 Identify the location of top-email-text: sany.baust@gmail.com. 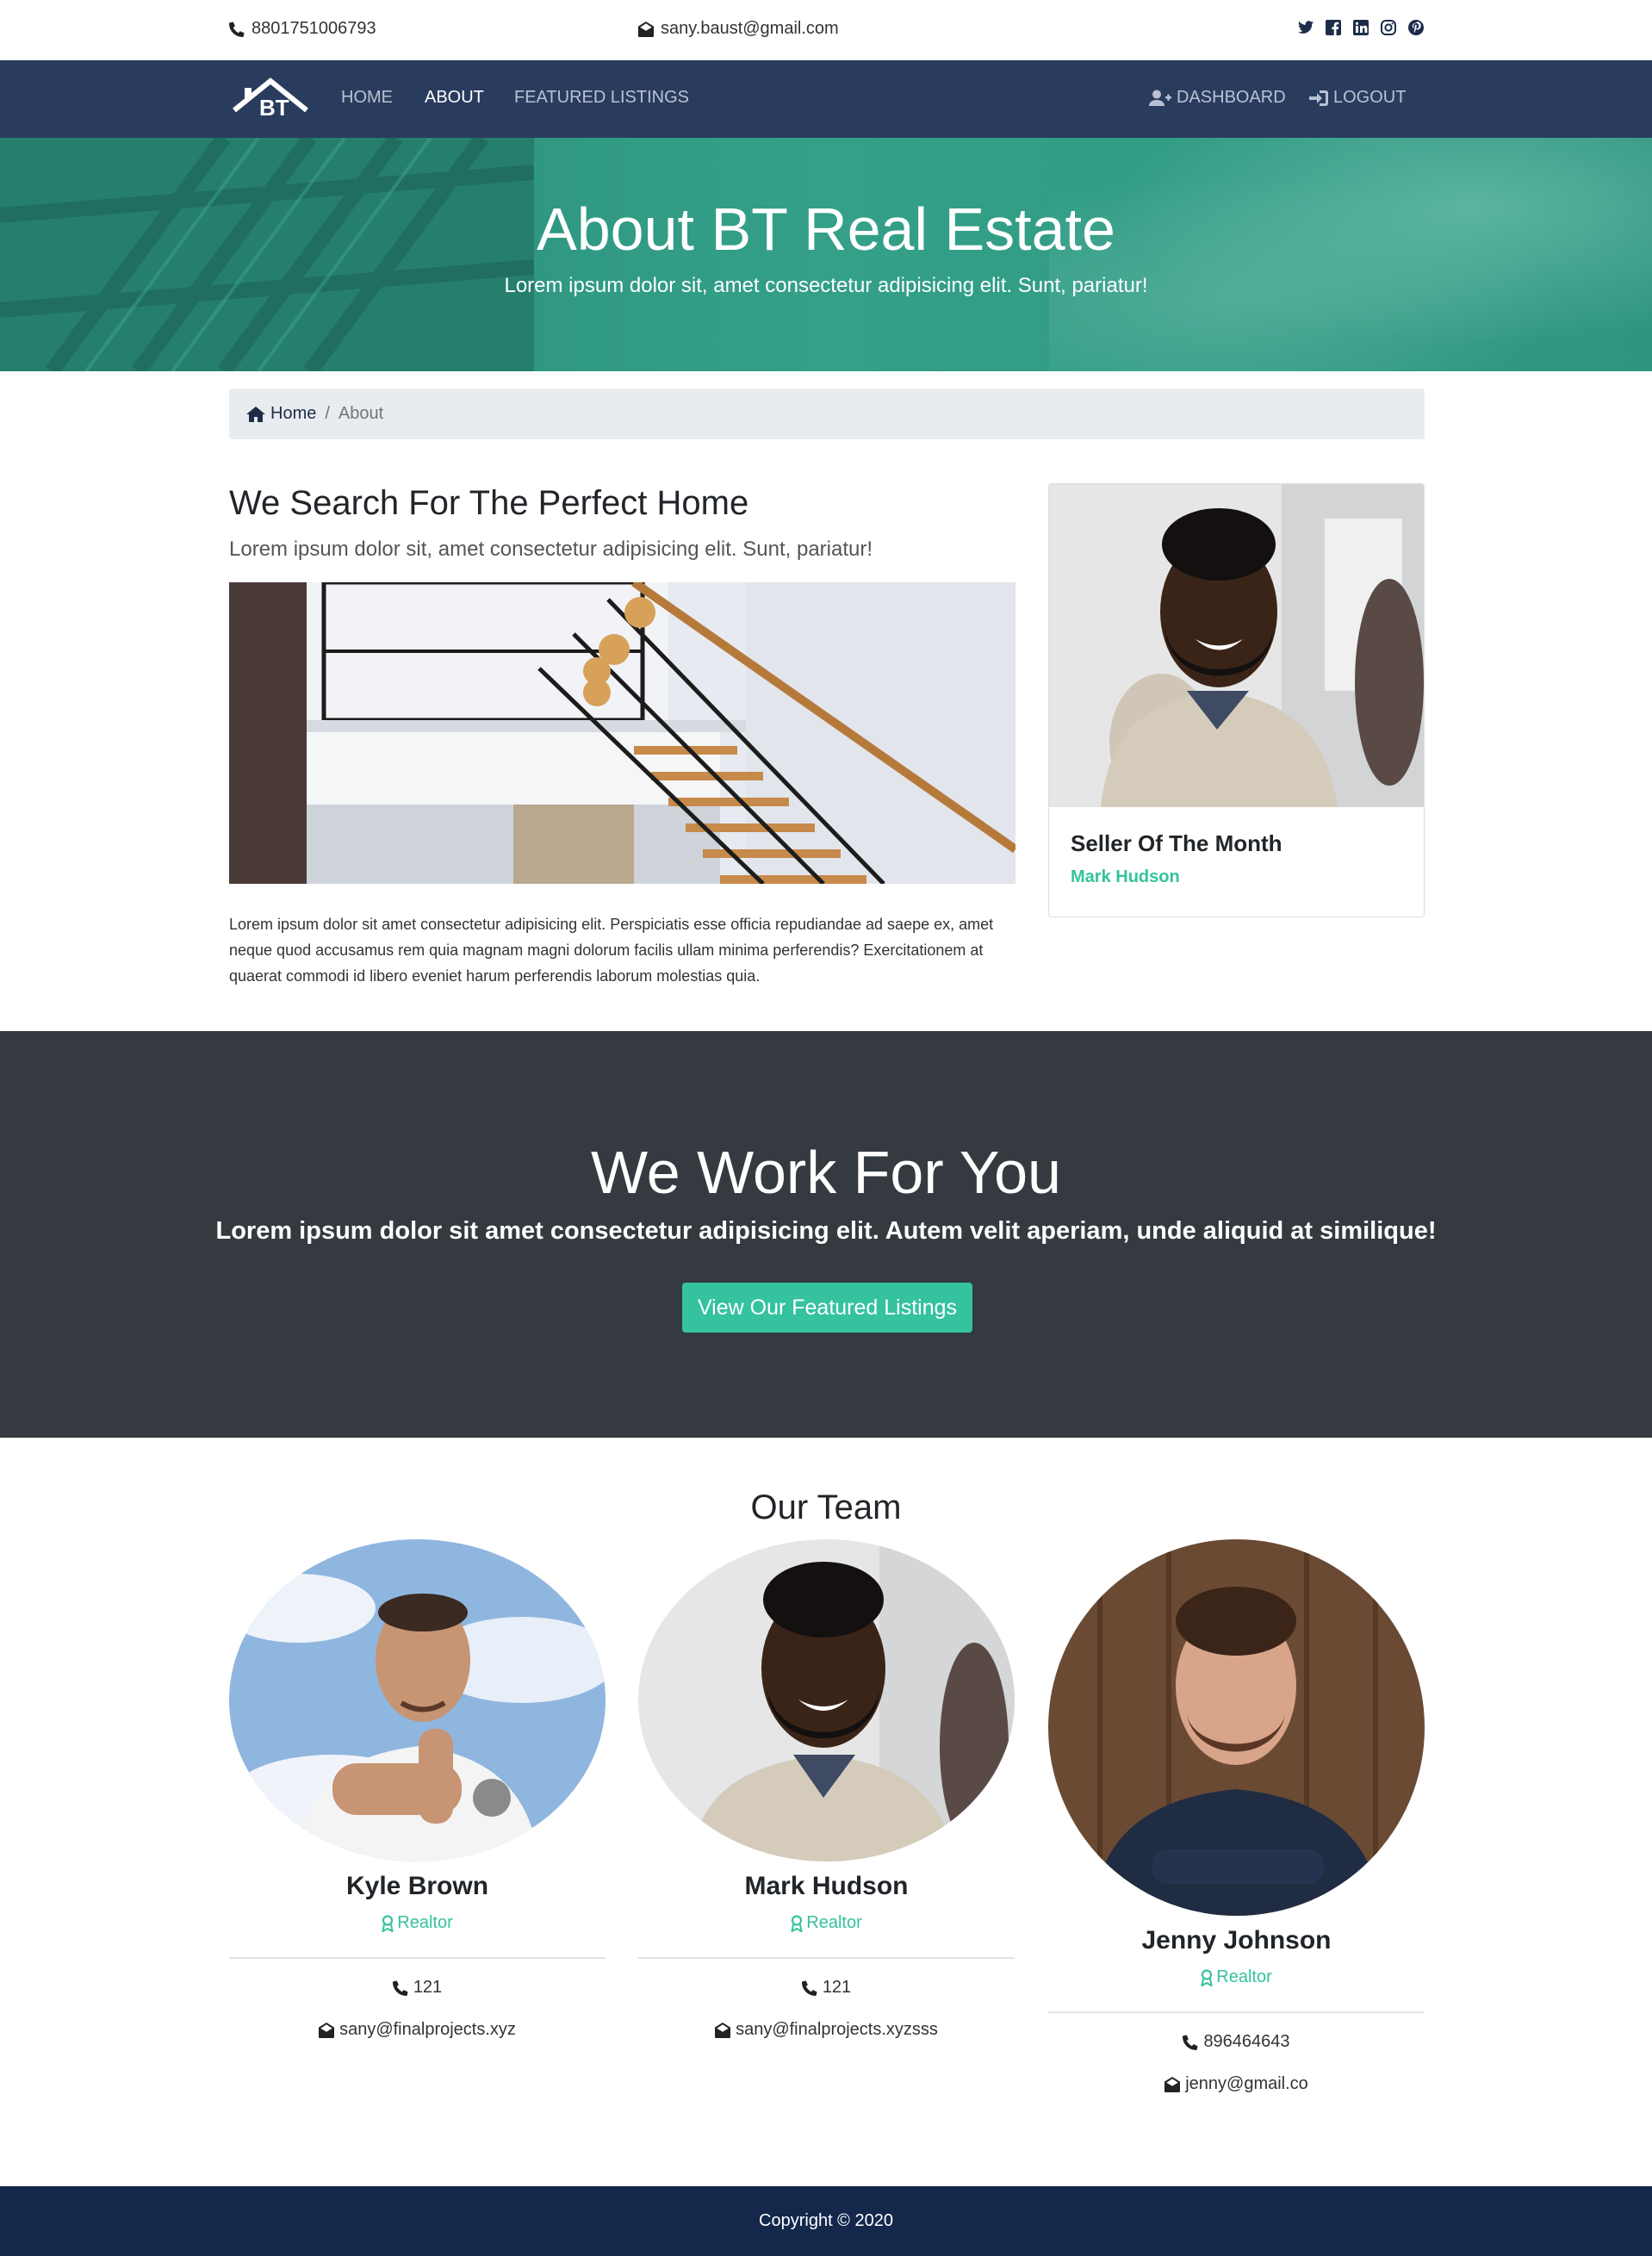
(750, 28).